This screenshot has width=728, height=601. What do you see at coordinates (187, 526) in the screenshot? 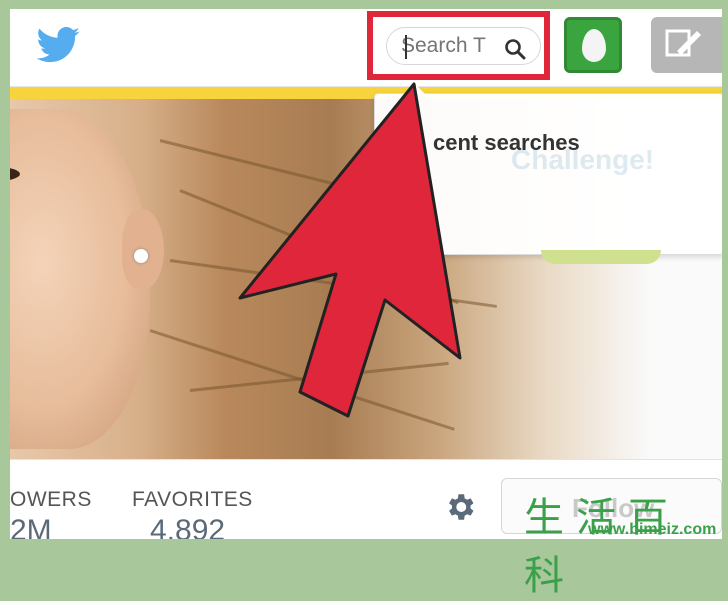
I see `favorites-count: 4,892` at bounding box center [187, 526].